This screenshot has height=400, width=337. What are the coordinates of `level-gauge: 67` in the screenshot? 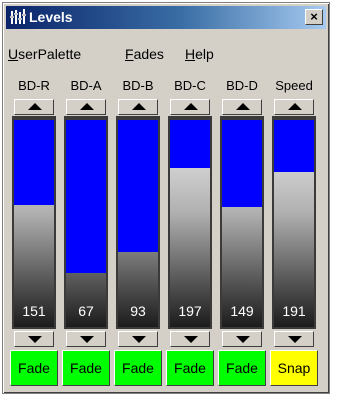 It's located at (86, 223).